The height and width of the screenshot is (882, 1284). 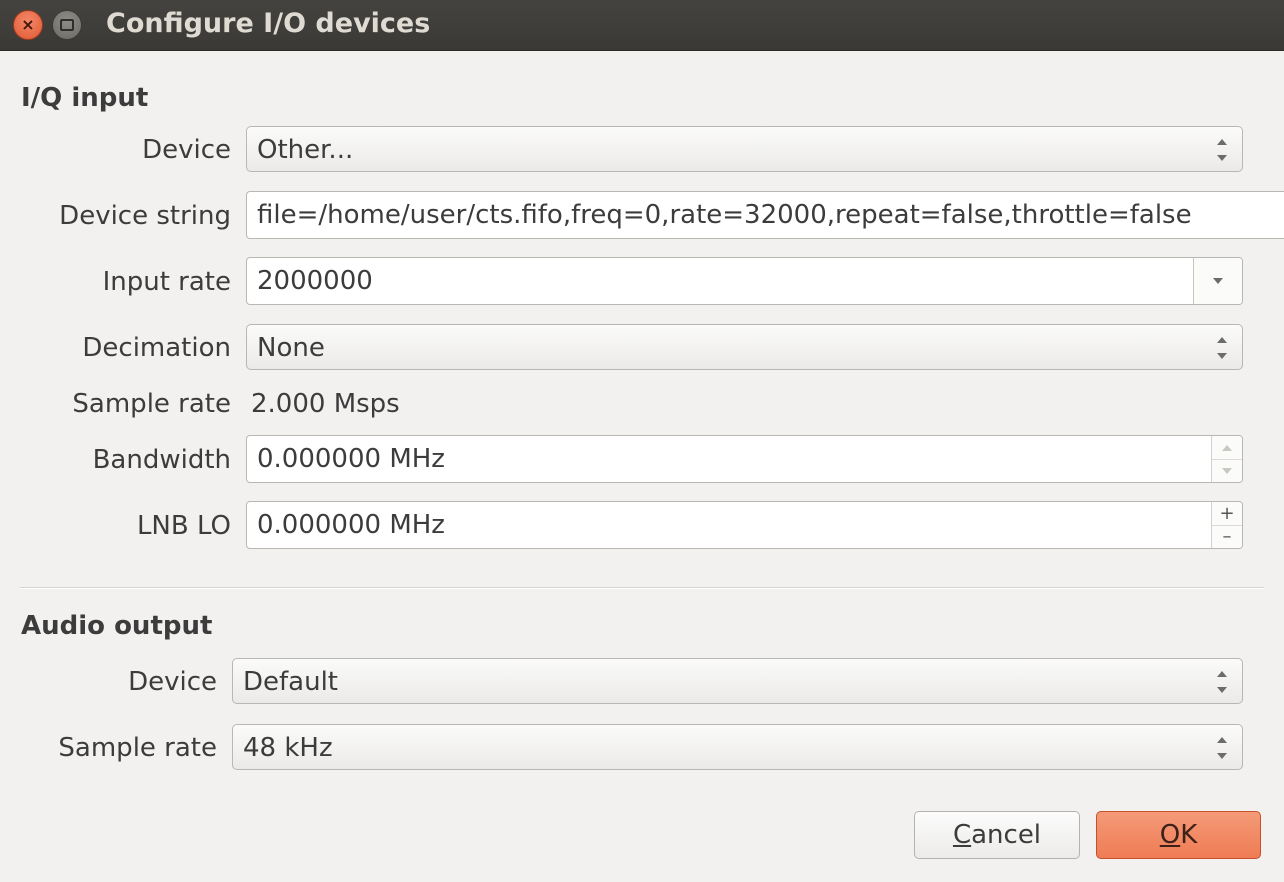 What do you see at coordinates (1006, 835) in the screenshot?
I see `cancel-label: ancel` at bounding box center [1006, 835].